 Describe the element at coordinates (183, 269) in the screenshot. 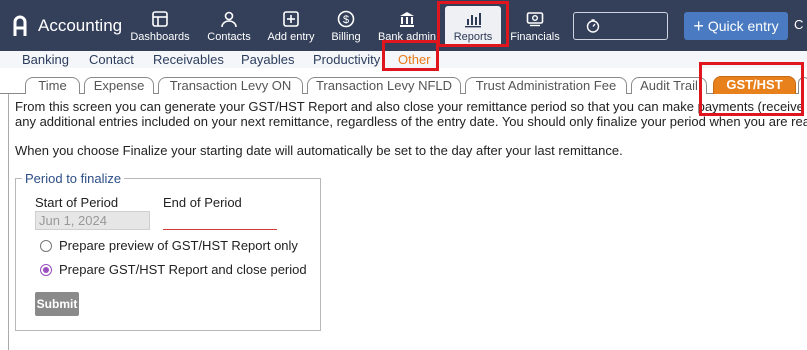

I see `option-close-label: Prepare GST/HST Report and close period` at that location.